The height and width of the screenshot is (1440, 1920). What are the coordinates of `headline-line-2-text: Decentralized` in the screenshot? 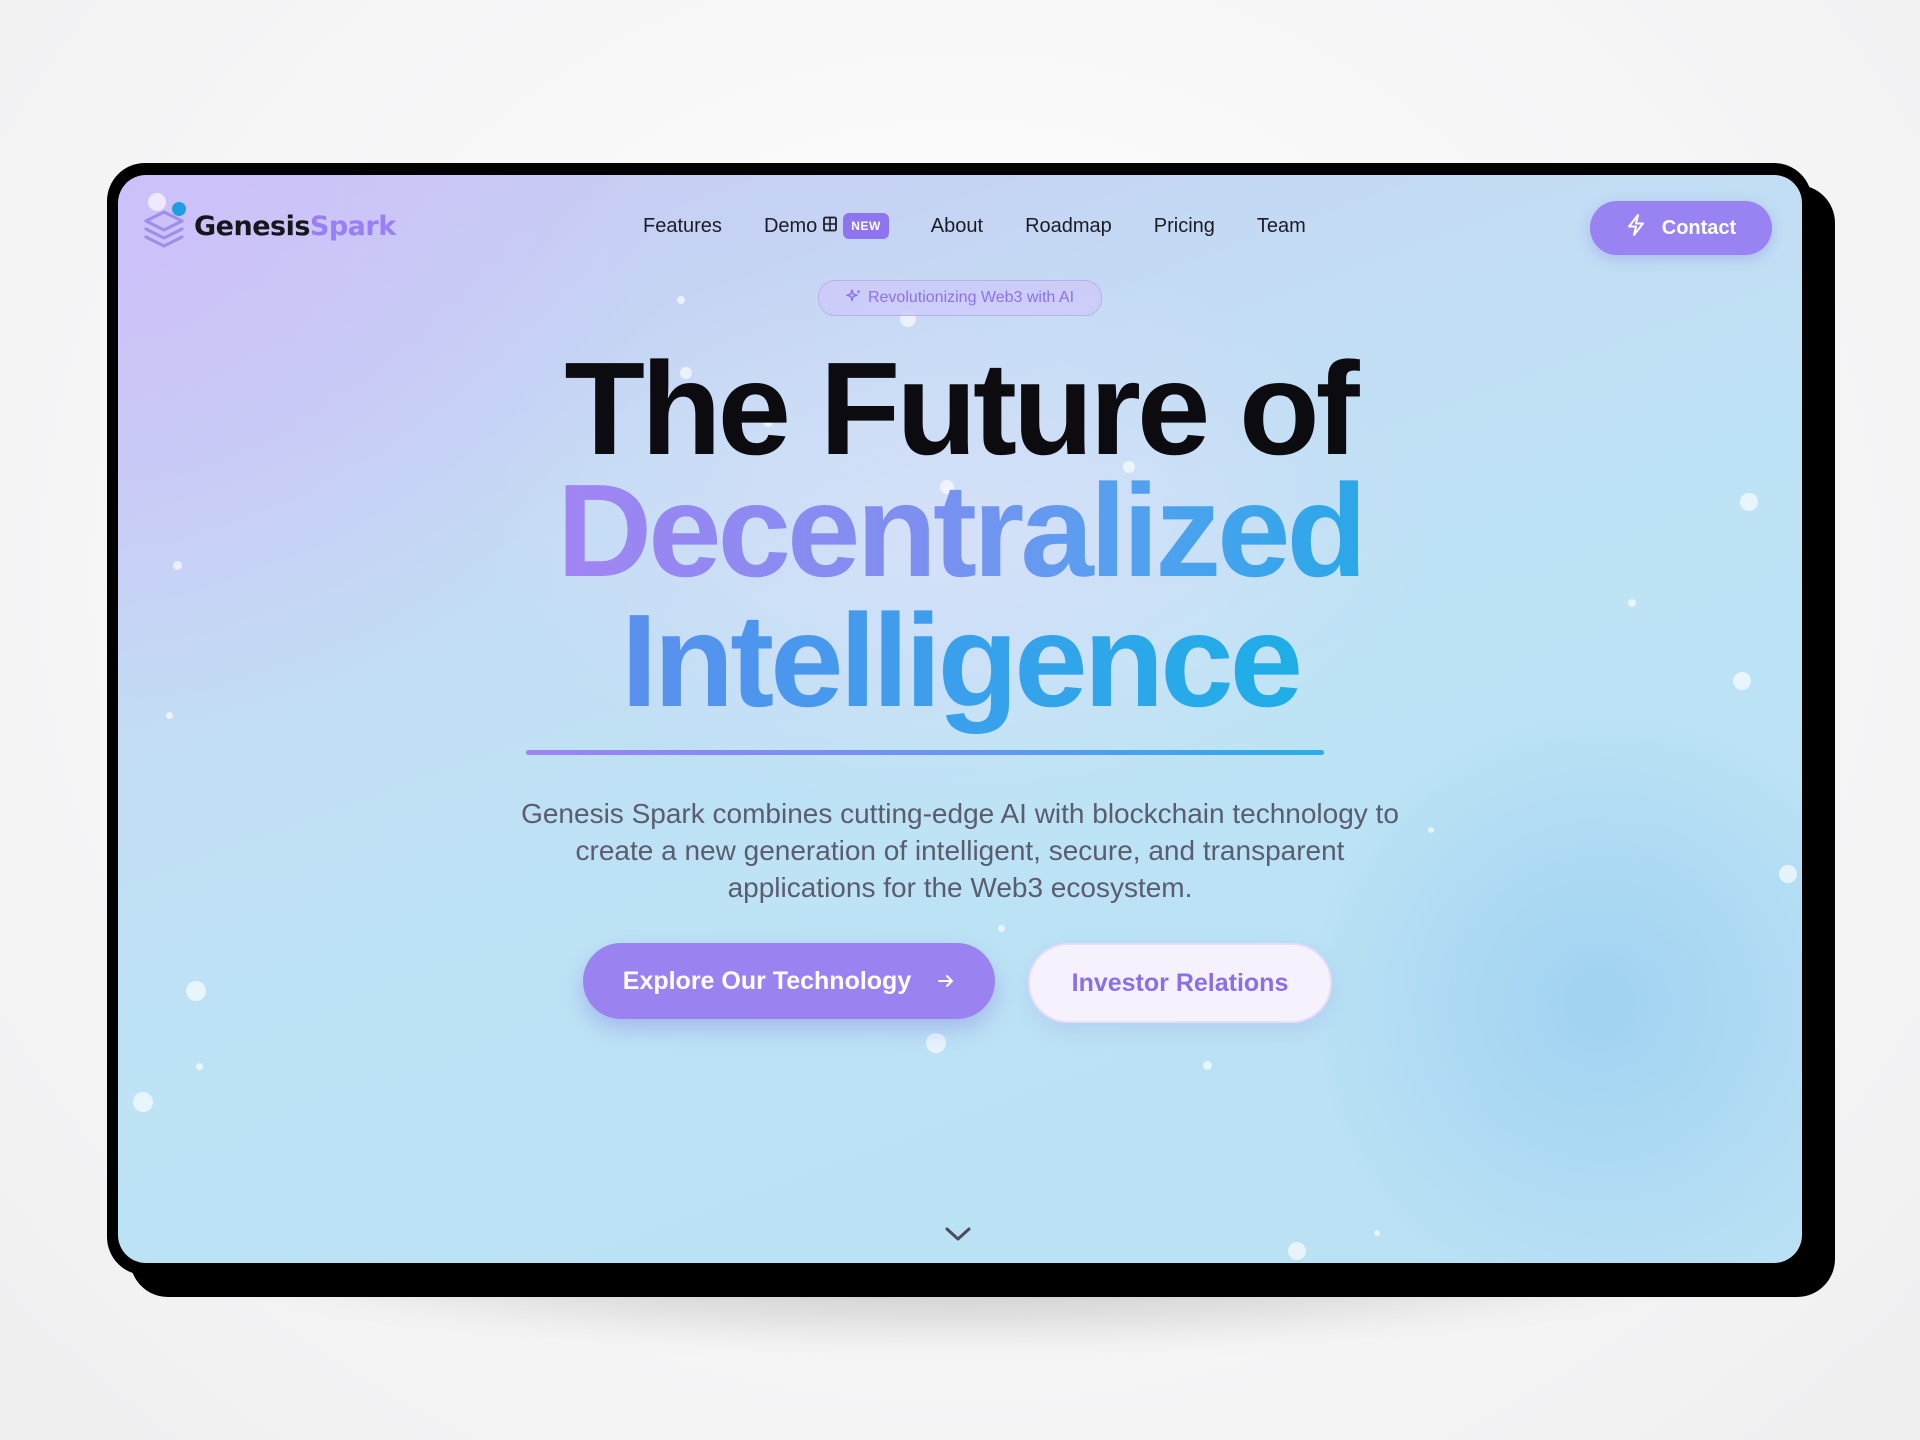 It's located at (961, 530).